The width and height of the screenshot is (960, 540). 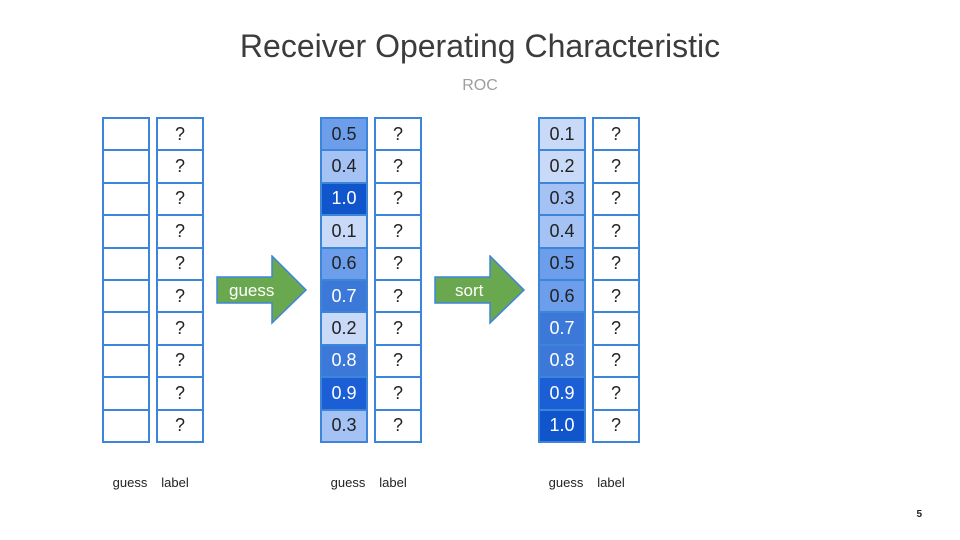 I want to click on unsorted-score-cell: 0.8, so click(x=344, y=361).